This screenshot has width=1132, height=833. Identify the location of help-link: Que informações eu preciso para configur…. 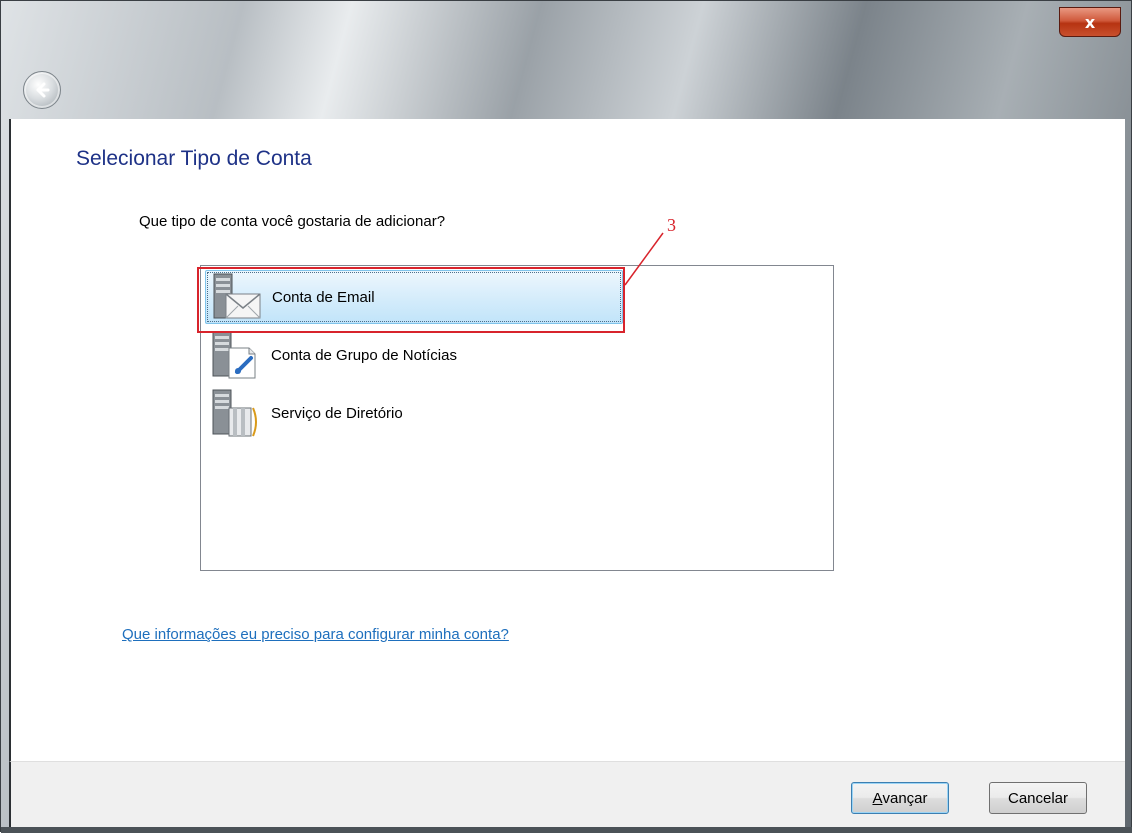
(315, 634).